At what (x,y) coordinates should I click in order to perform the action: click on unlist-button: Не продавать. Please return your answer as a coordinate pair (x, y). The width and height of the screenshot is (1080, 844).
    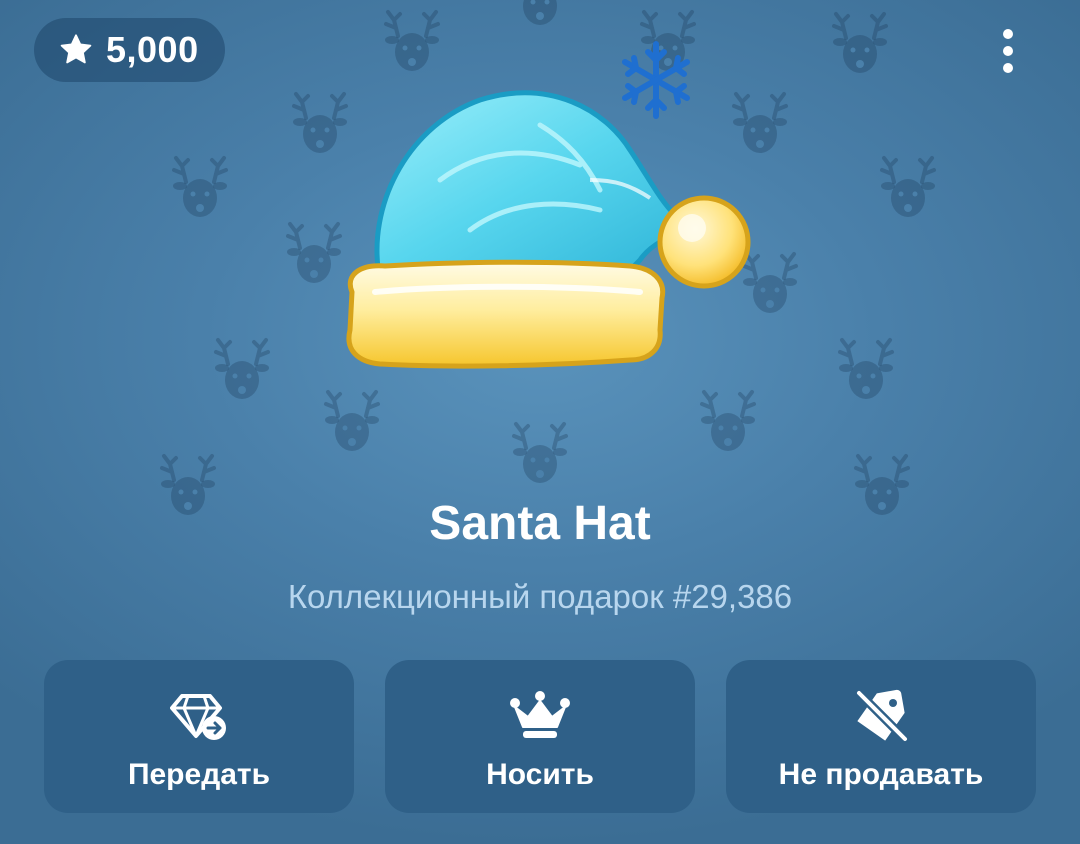
    Looking at the image, I should click on (881, 736).